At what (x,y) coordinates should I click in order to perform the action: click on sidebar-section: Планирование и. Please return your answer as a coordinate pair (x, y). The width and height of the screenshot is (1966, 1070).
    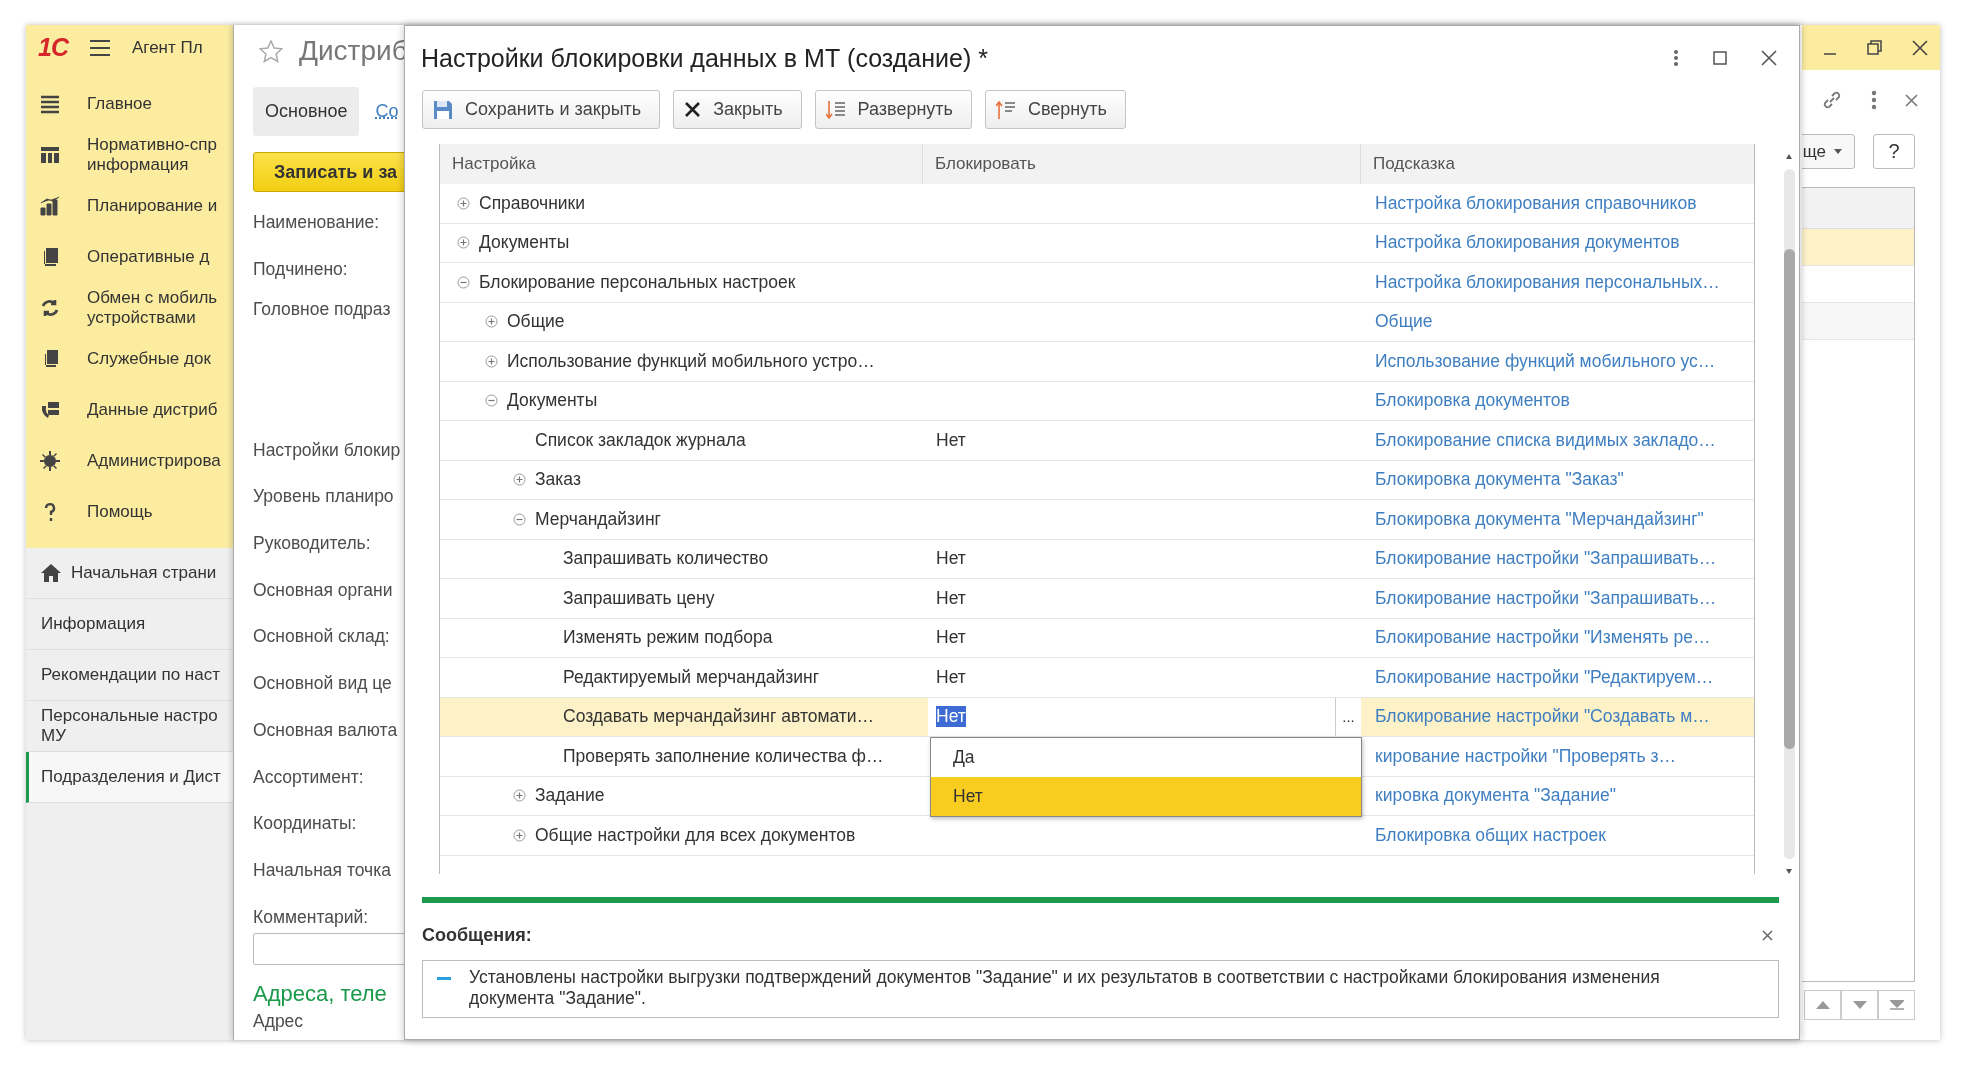
    Looking at the image, I should click on (129, 205).